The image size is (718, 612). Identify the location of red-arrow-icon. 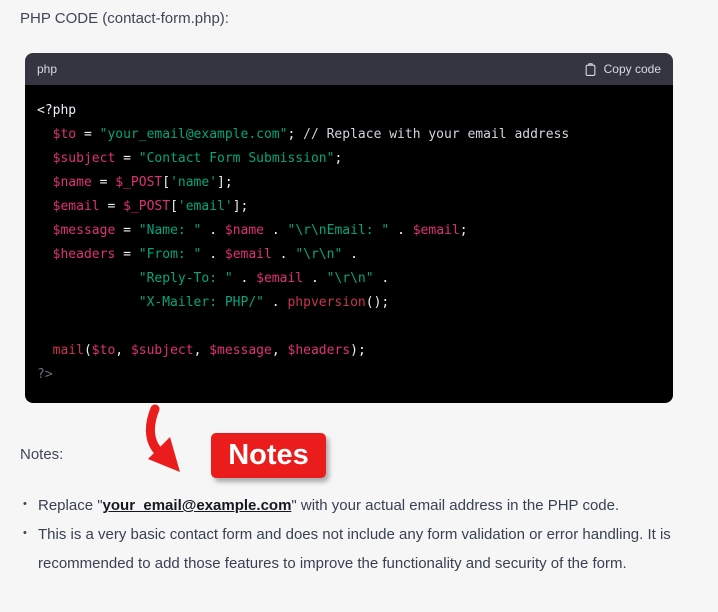
(163, 438).